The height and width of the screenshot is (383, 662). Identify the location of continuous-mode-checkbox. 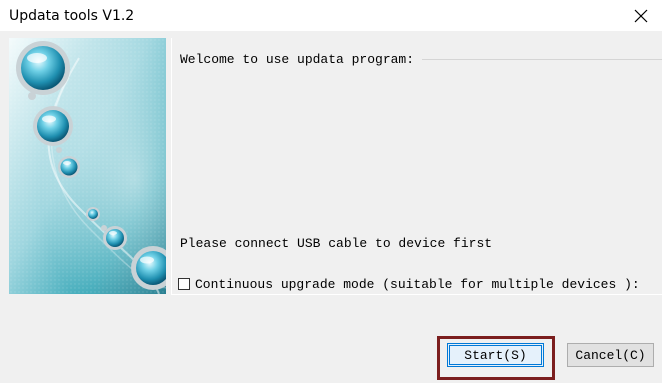
(184, 284).